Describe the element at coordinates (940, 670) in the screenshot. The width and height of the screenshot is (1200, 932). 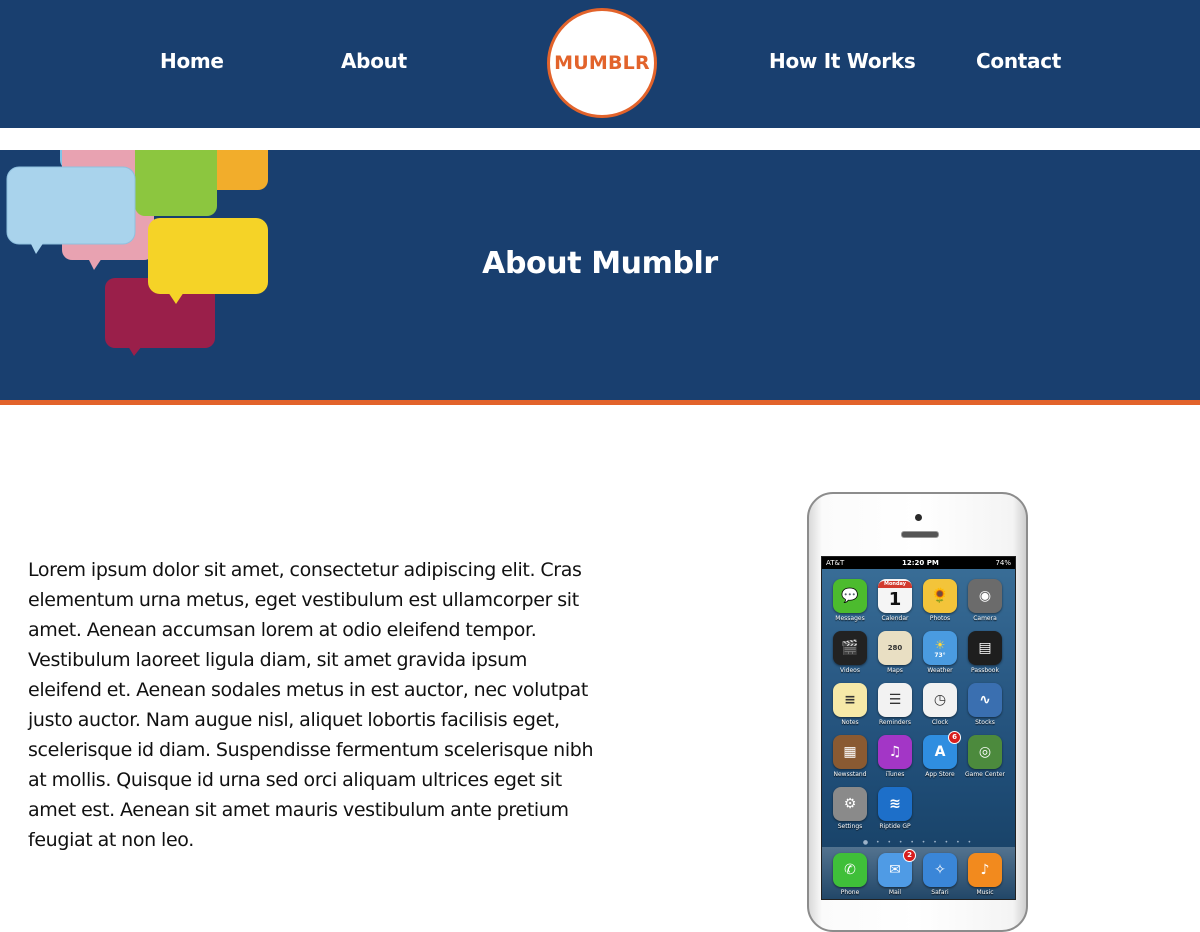
I see `app-label: Weather` at that location.